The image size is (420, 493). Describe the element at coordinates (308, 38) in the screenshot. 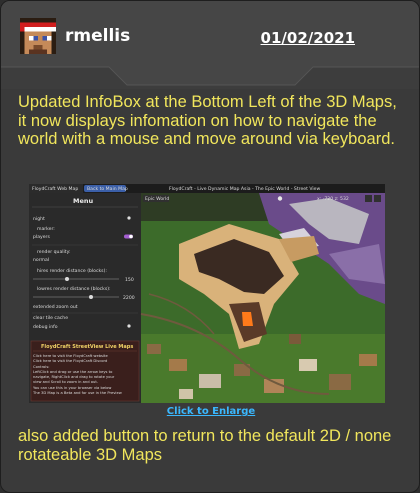

I see `post-date: 01/02/2021` at that location.